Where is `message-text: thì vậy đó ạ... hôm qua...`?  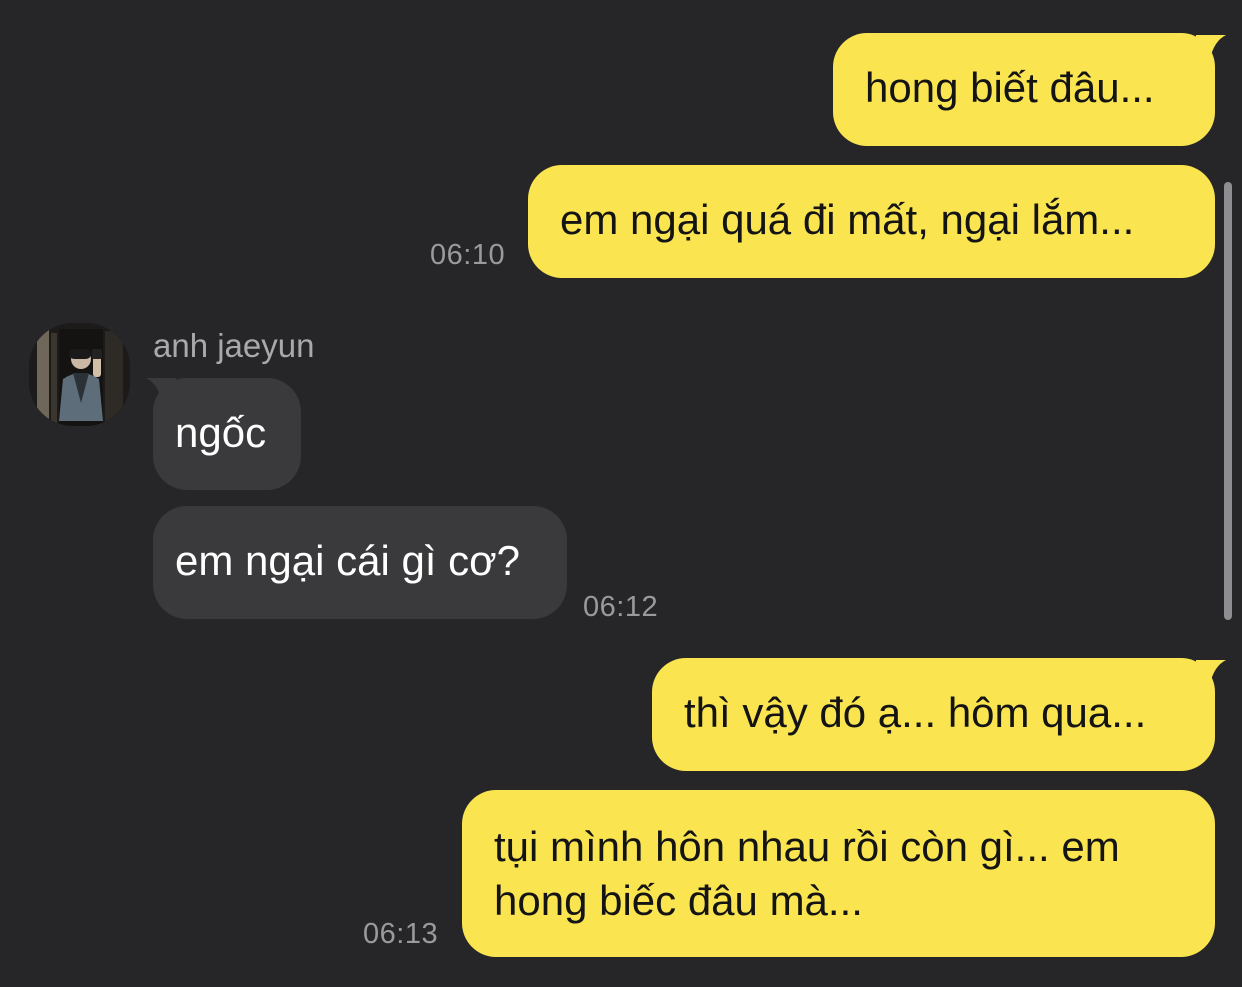 message-text: thì vậy đó ạ... hôm qua... is located at coordinates (915, 712).